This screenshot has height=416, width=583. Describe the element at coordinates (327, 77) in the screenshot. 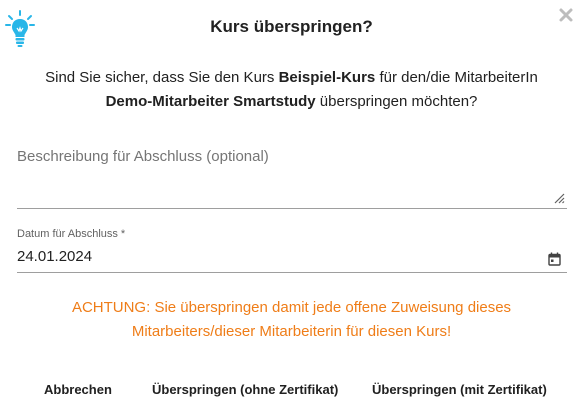

I see `course-name: Beispiel-Kurs` at that location.